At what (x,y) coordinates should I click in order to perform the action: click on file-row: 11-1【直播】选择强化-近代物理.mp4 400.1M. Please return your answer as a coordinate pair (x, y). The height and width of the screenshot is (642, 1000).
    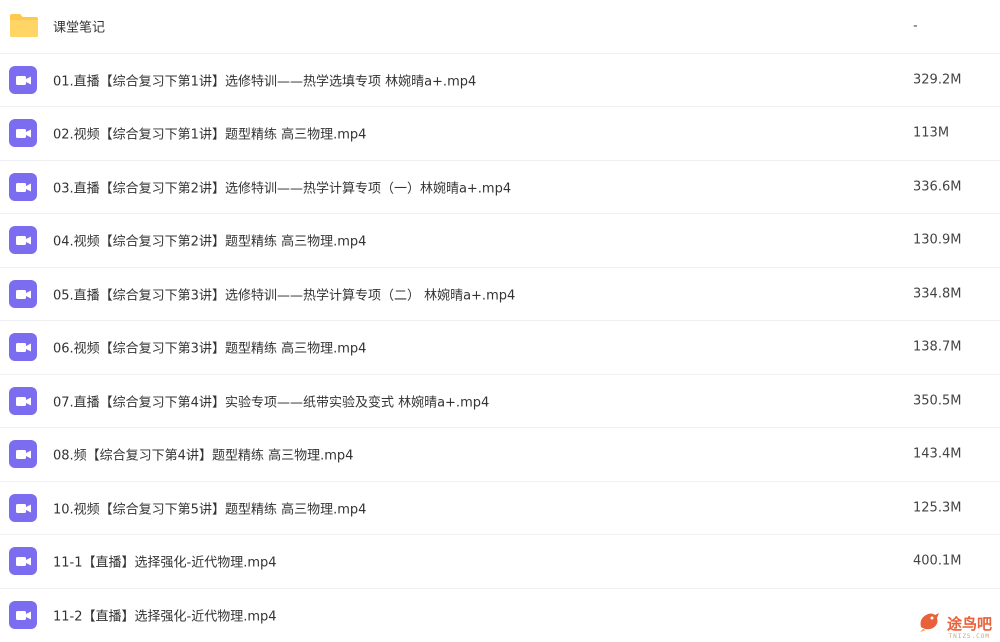
    Looking at the image, I should click on (500, 562).